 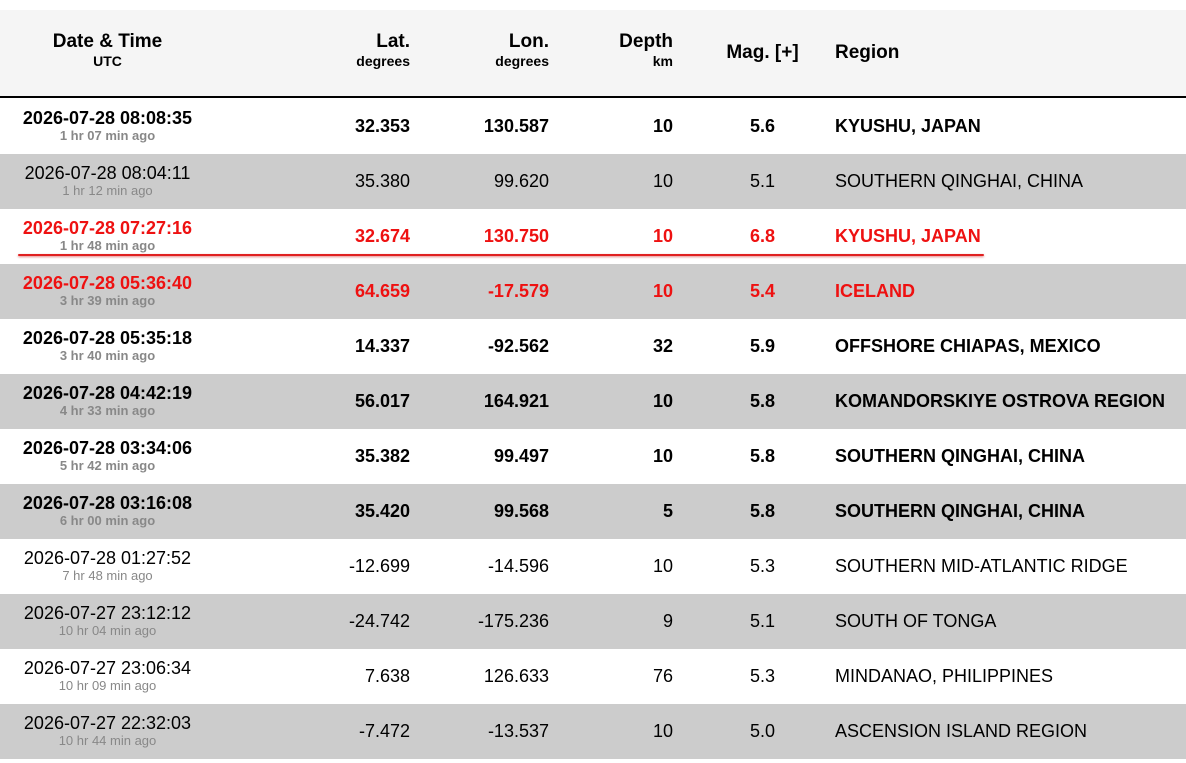 I want to click on date-cell: 2026-07-27 23:12:12 10 hr 04 min ago, so click(x=107, y=620).